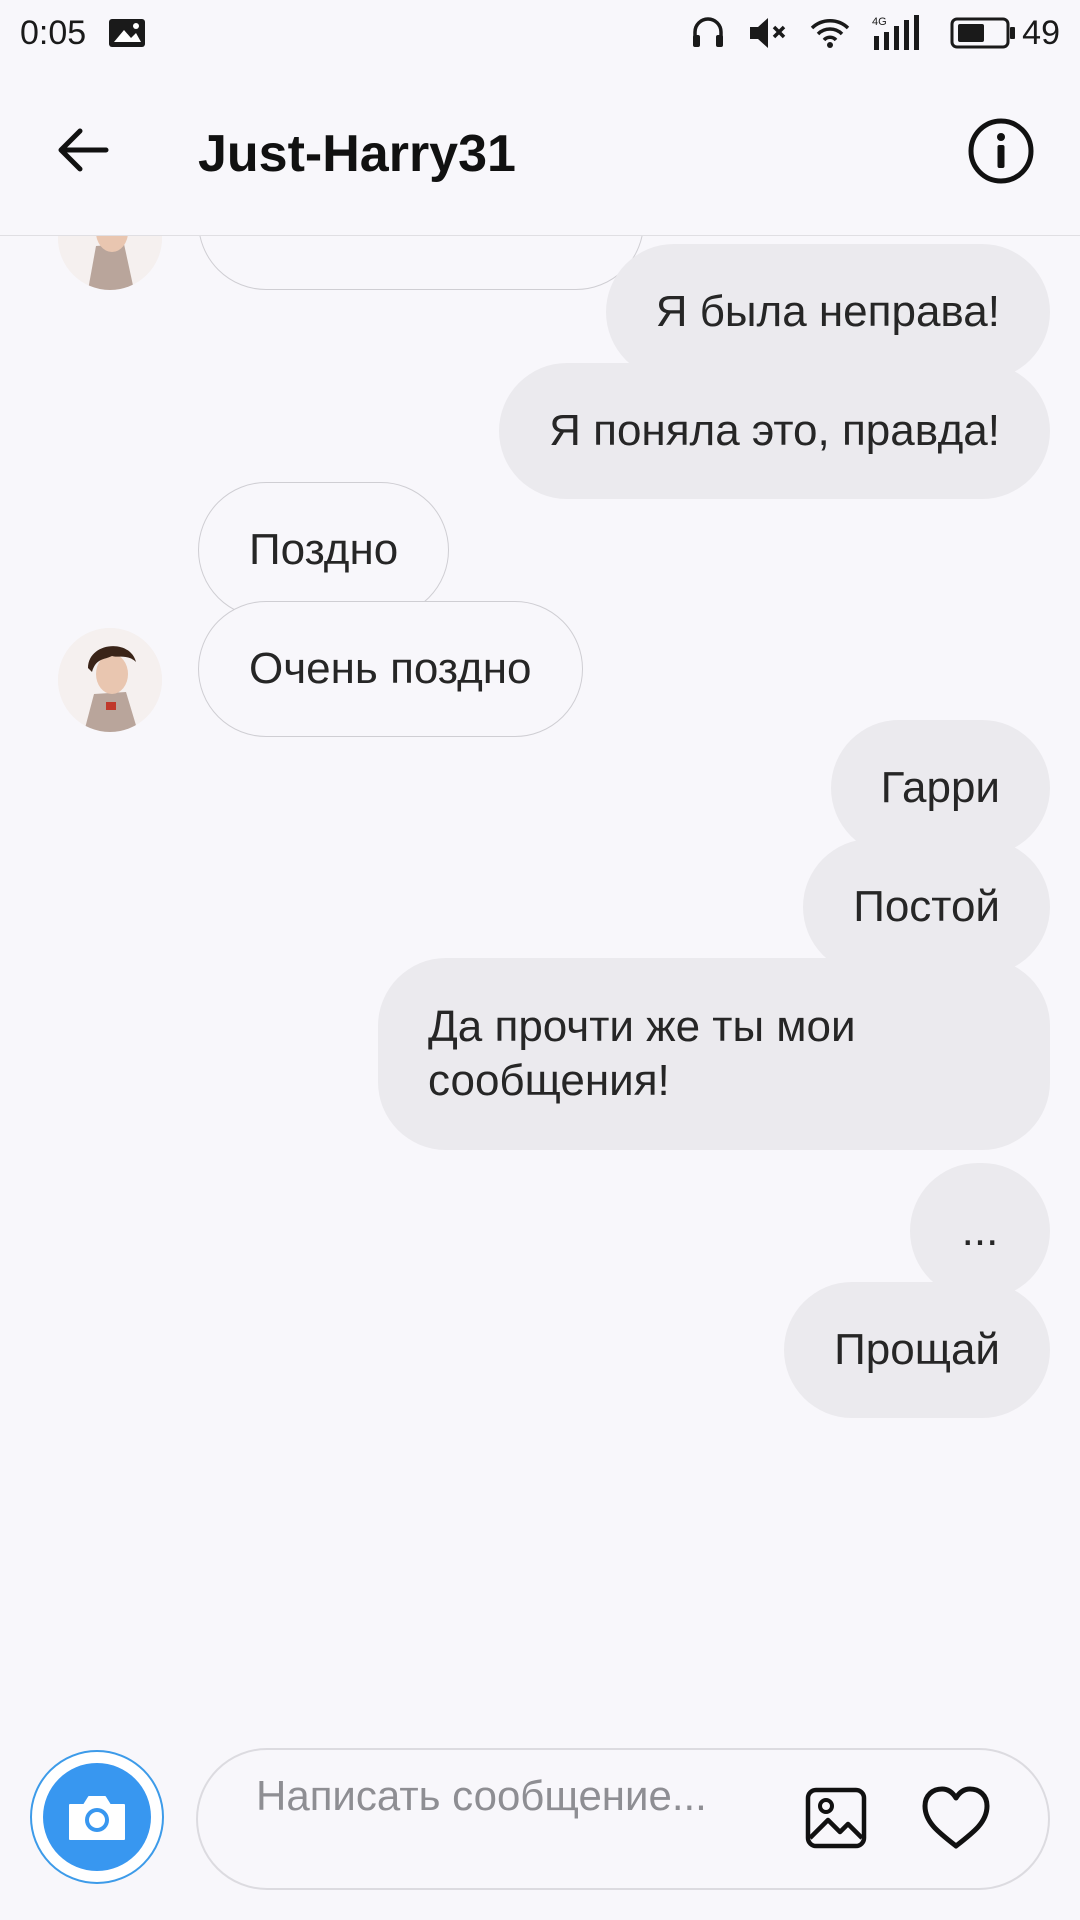 The width and height of the screenshot is (1080, 1920). I want to click on status-bar: 0:05 4G 49, so click(540, 33).